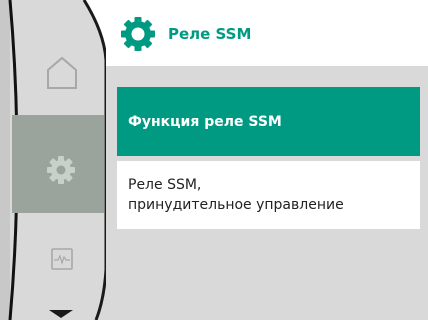 The image size is (428, 320). Describe the element at coordinates (62, 259) in the screenshot. I see `pulse-icon` at that location.